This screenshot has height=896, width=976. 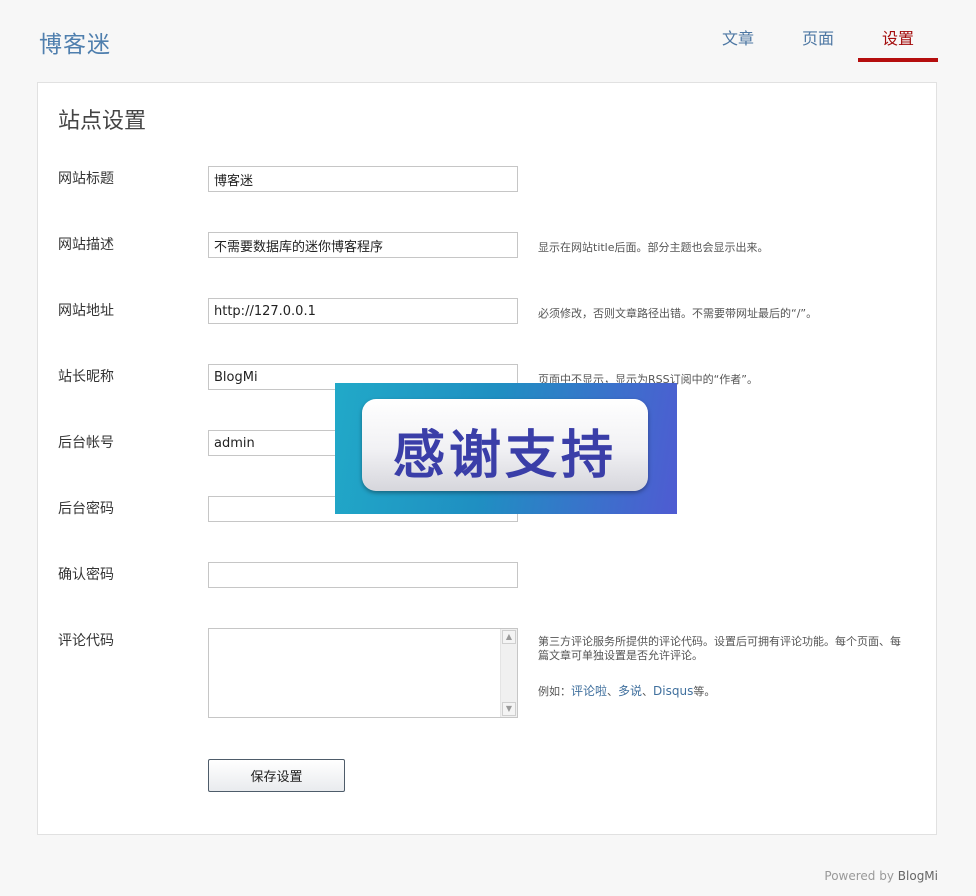 I want to click on example-link-duoshuo: 多说, so click(x=630, y=691).